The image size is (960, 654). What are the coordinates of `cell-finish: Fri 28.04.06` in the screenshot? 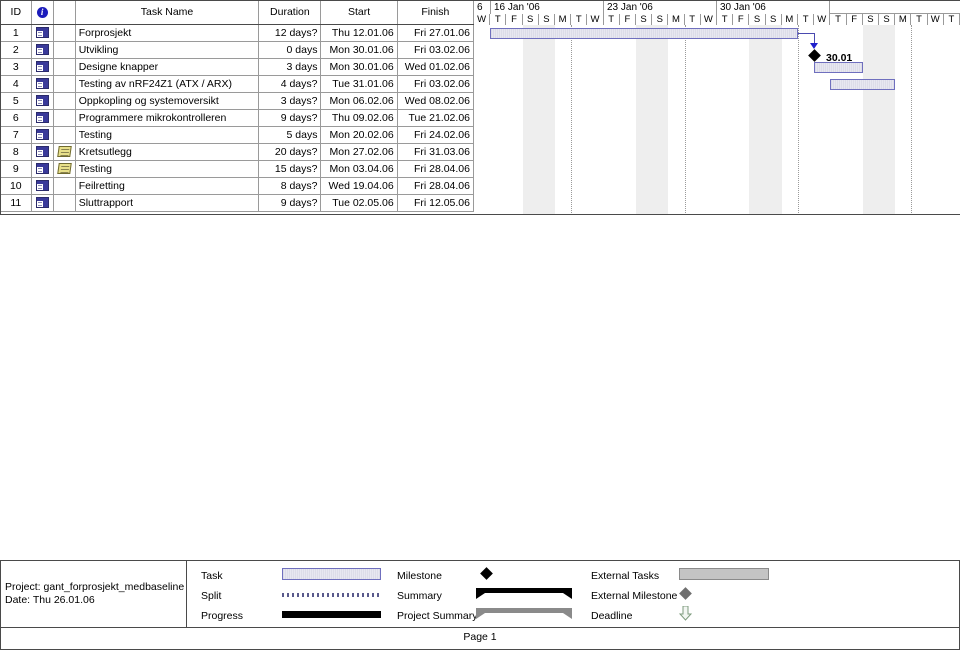 It's located at (436, 186).